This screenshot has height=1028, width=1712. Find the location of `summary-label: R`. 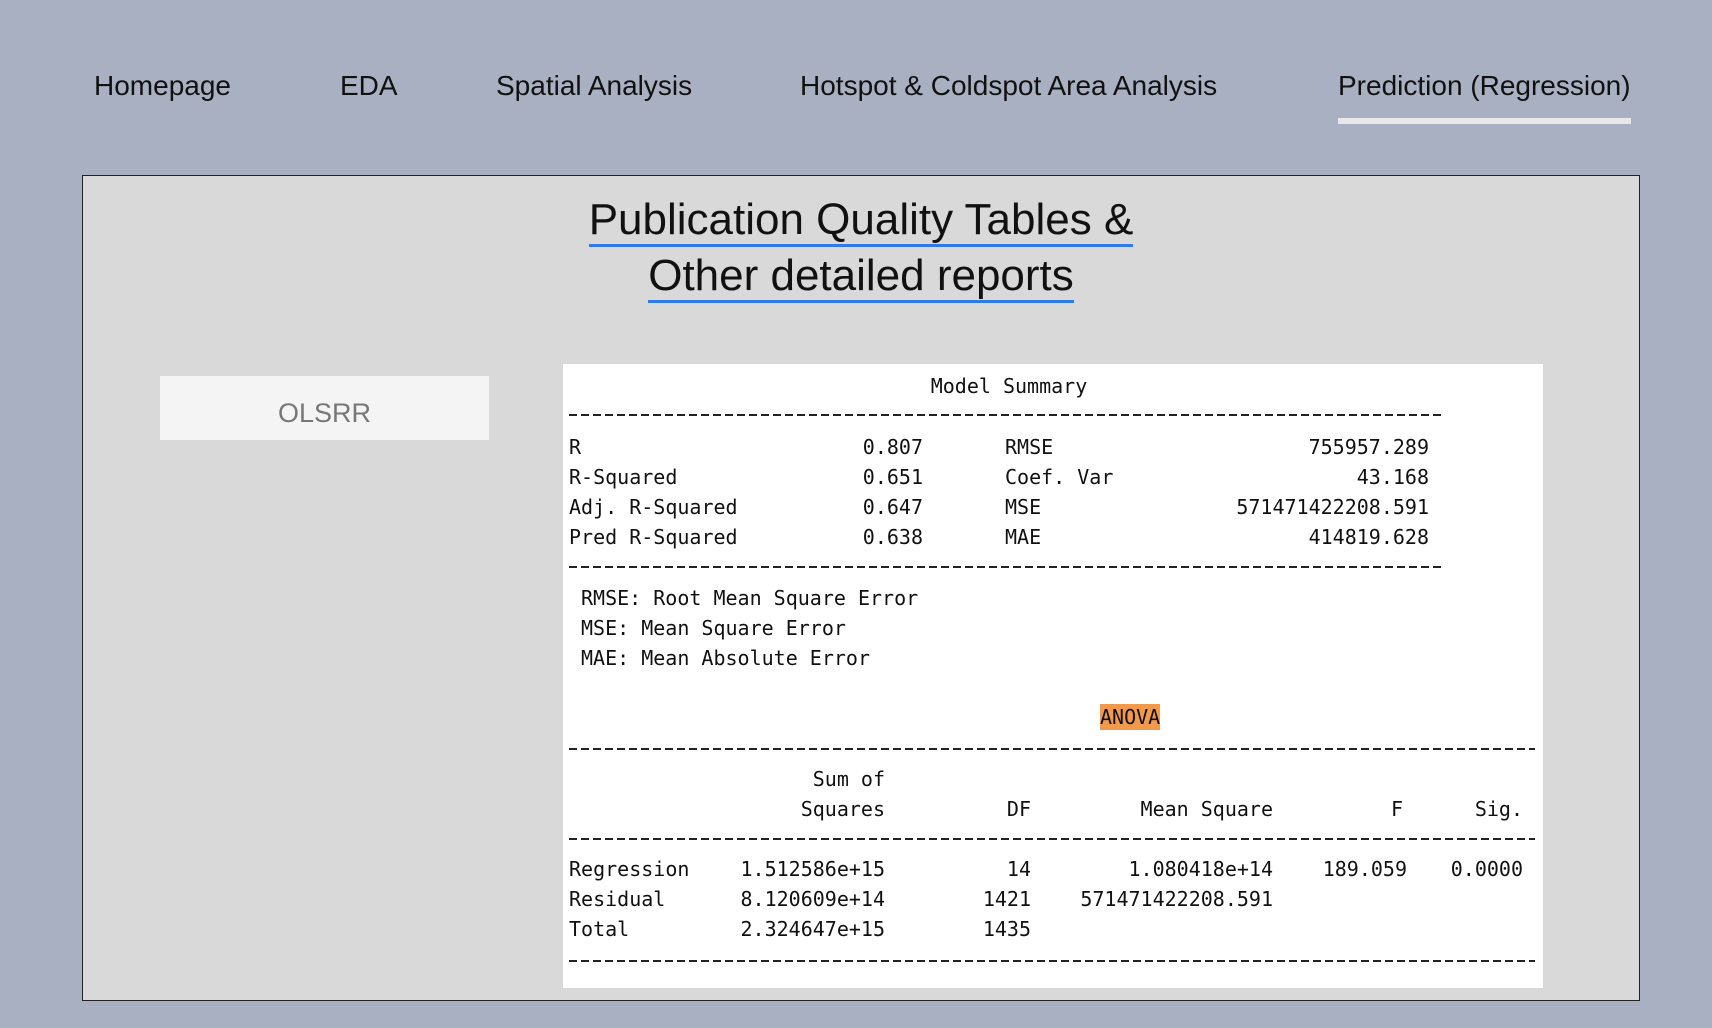

summary-label: R is located at coordinates (575, 447).